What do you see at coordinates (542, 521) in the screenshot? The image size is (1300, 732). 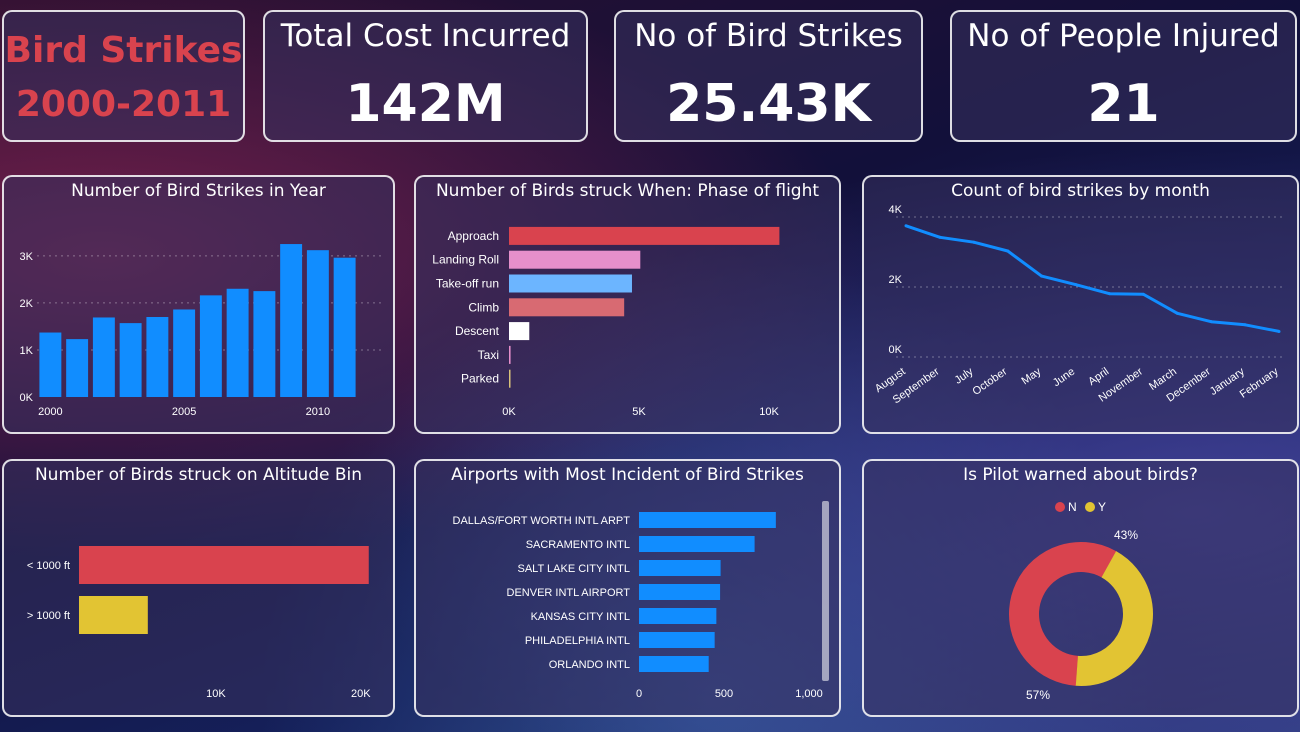 I see `category-label: DALLAS/FORT WORTH INTL ARPT` at bounding box center [542, 521].